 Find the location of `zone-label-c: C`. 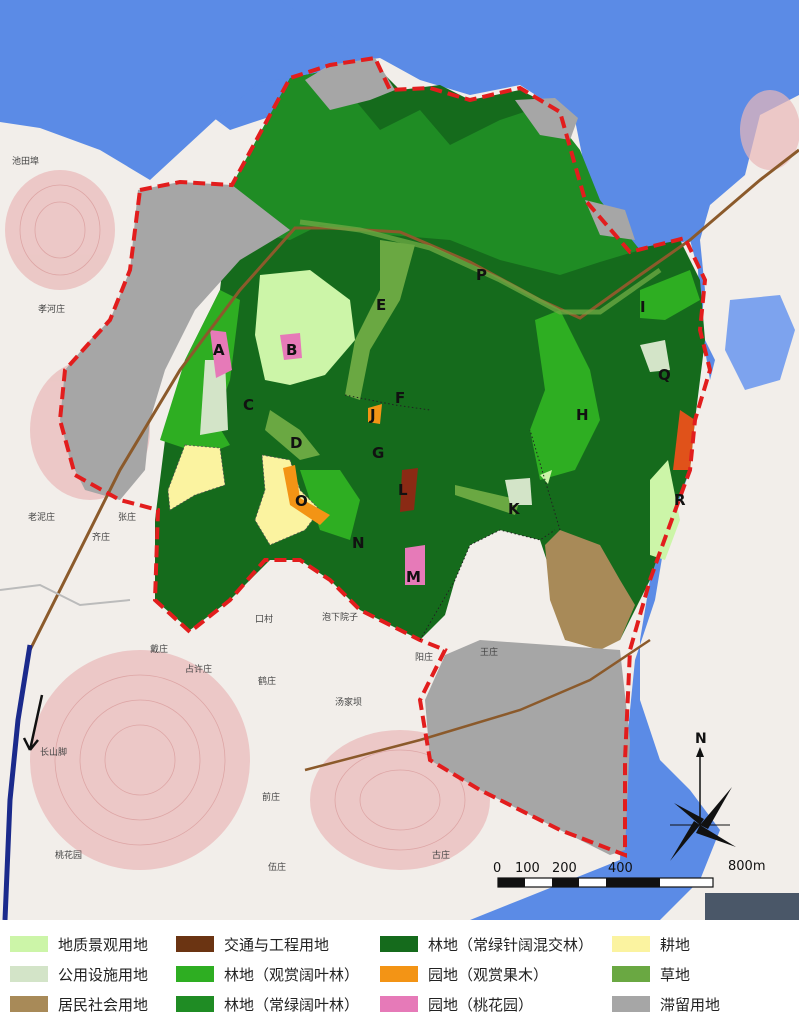

zone-label-c: C is located at coordinates (248, 405).